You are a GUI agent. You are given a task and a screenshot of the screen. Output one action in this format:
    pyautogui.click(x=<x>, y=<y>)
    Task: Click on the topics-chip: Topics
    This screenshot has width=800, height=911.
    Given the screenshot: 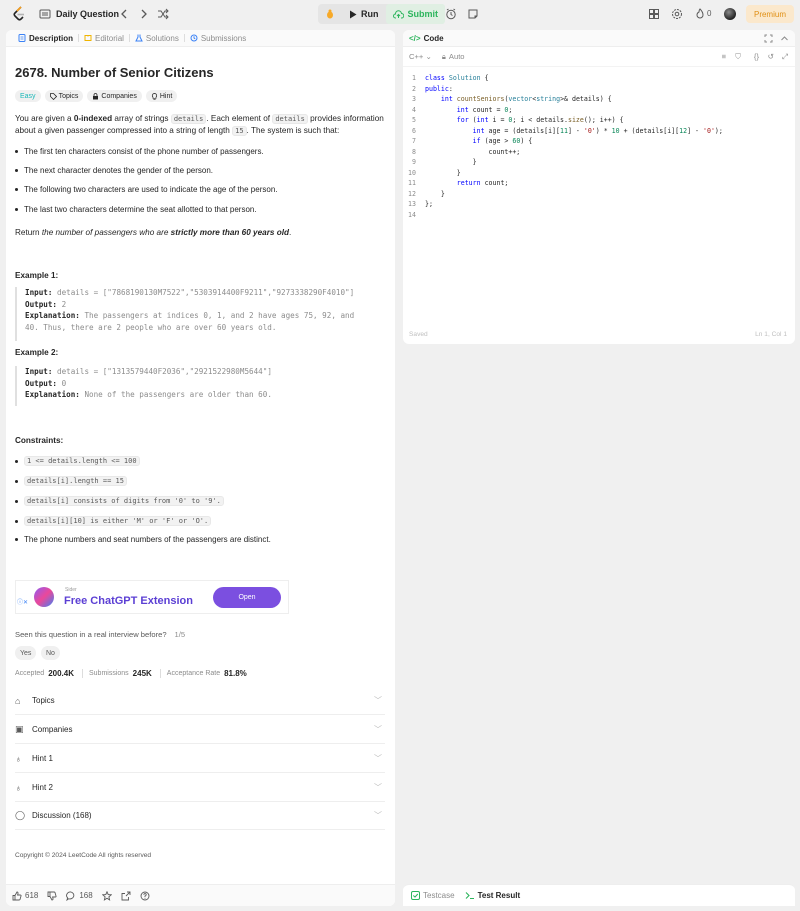 What is the action you would take?
    pyautogui.click(x=64, y=96)
    